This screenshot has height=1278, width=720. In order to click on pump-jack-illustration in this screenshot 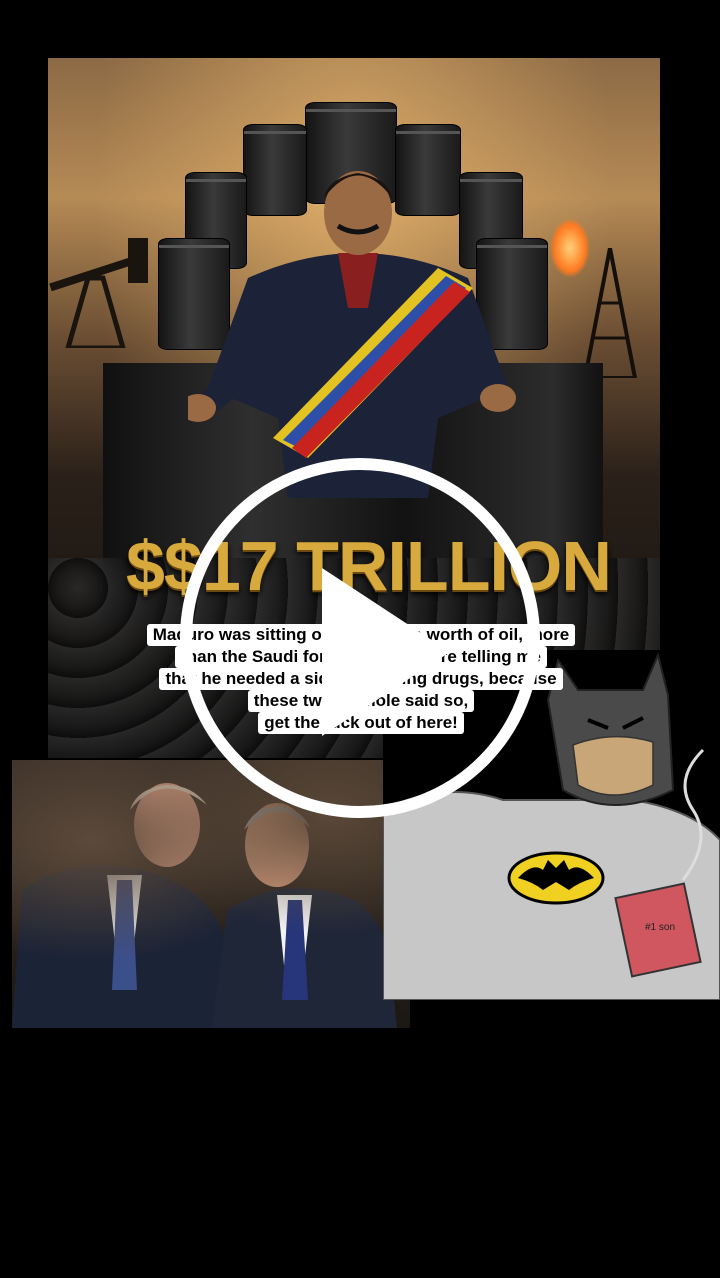, I will do `click(98, 293)`.